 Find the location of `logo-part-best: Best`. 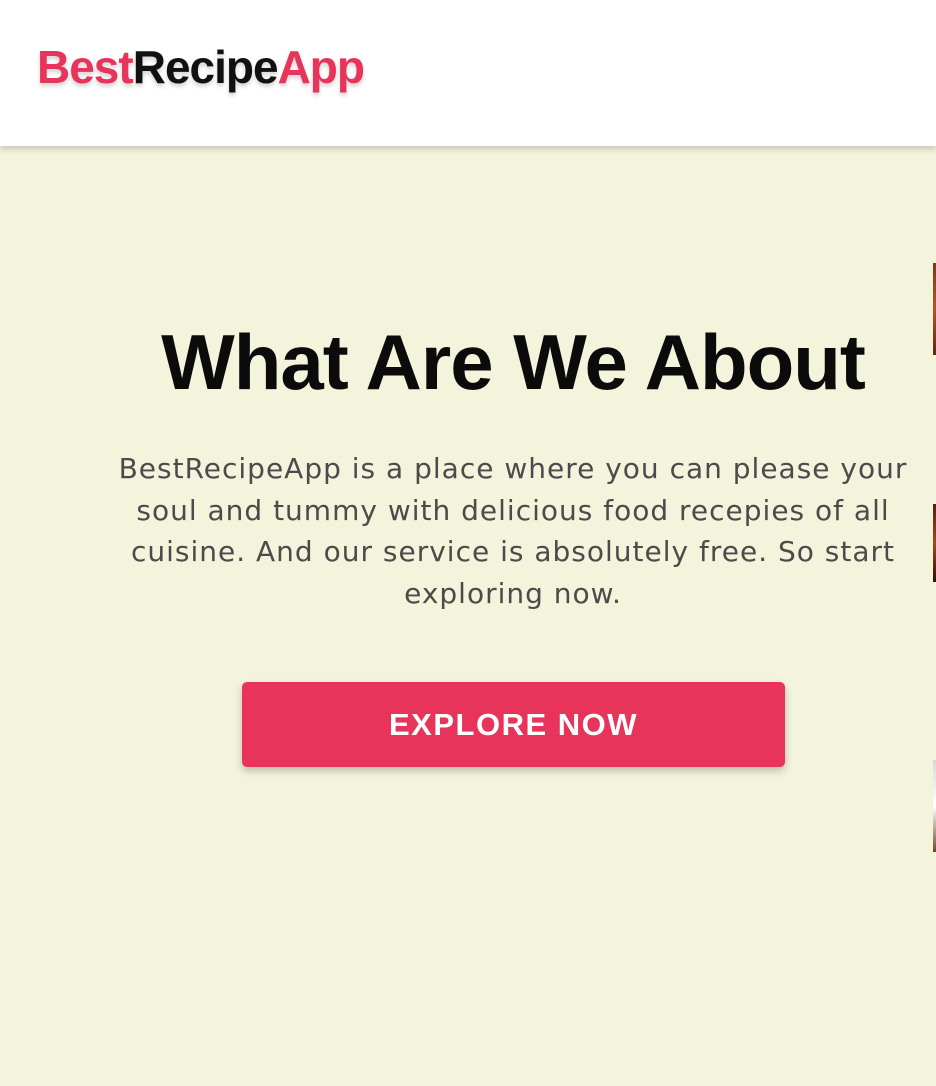

logo-part-best: Best is located at coordinates (85, 67).